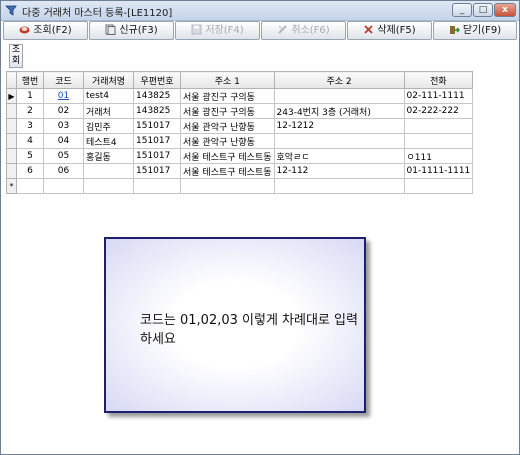 Image resolution: width=520 pixels, height=455 pixels. What do you see at coordinates (438, 80) in the screenshot?
I see `header-phone: 전화` at bounding box center [438, 80].